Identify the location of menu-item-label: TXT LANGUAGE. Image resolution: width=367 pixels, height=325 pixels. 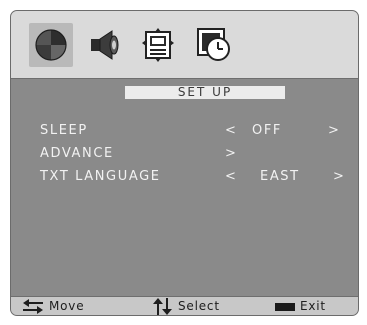
(100, 176).